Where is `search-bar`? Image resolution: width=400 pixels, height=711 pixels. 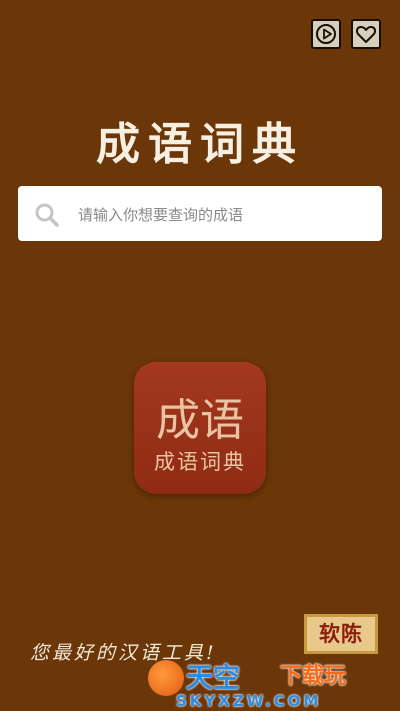
search-bar is located at coordinates (200, 214).